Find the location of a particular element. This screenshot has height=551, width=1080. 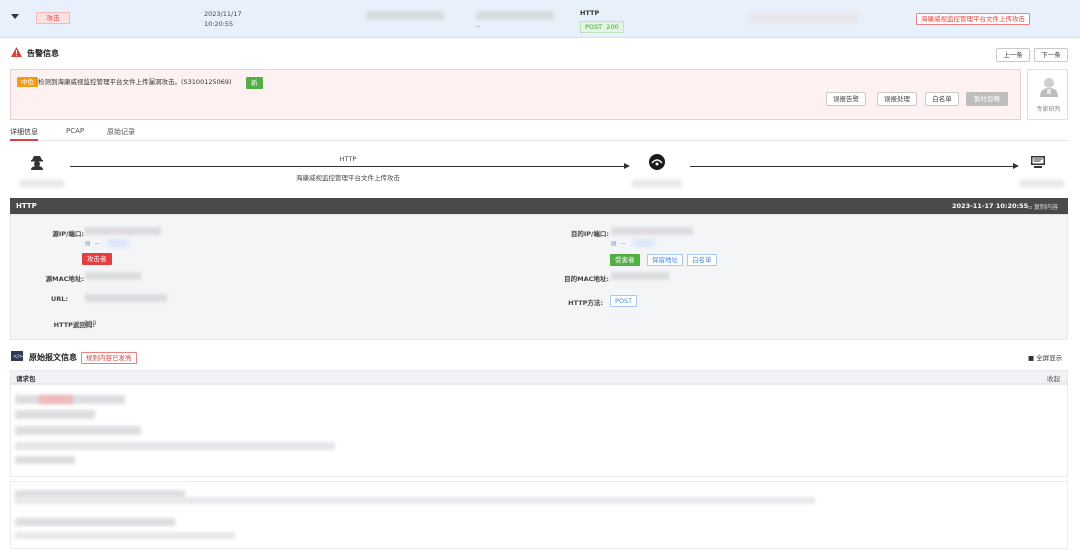

method-label: HTTP方法: is located at coordinates (585, 303).